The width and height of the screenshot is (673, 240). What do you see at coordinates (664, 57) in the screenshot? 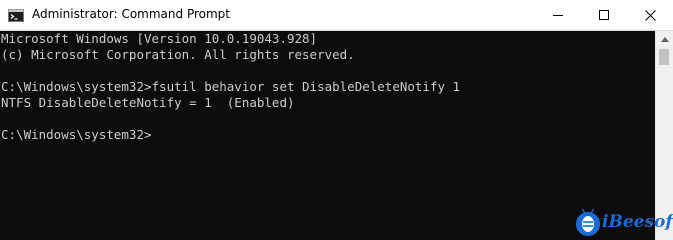
I see `scroll-thumb` at bounding box center [664, 57].